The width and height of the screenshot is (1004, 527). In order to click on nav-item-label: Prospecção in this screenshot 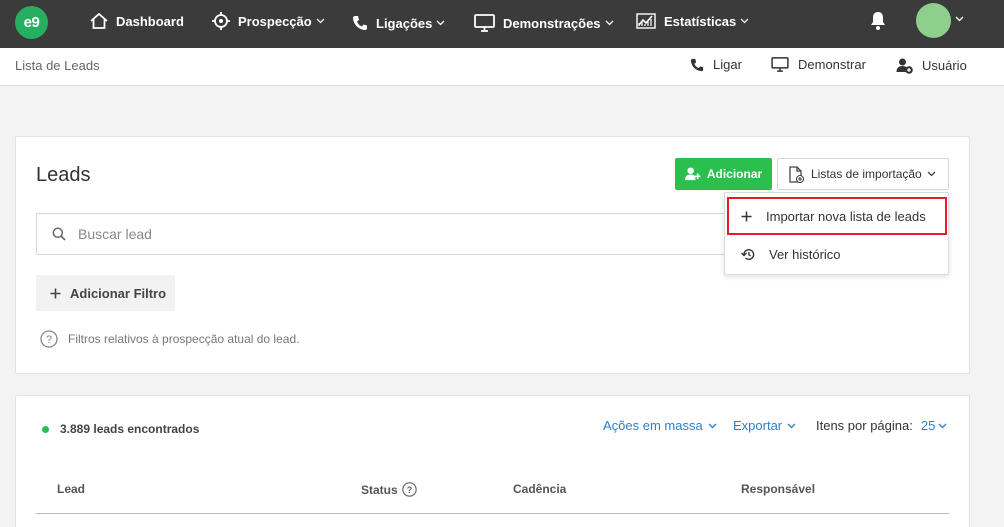, I will do `click(275, 21)`.